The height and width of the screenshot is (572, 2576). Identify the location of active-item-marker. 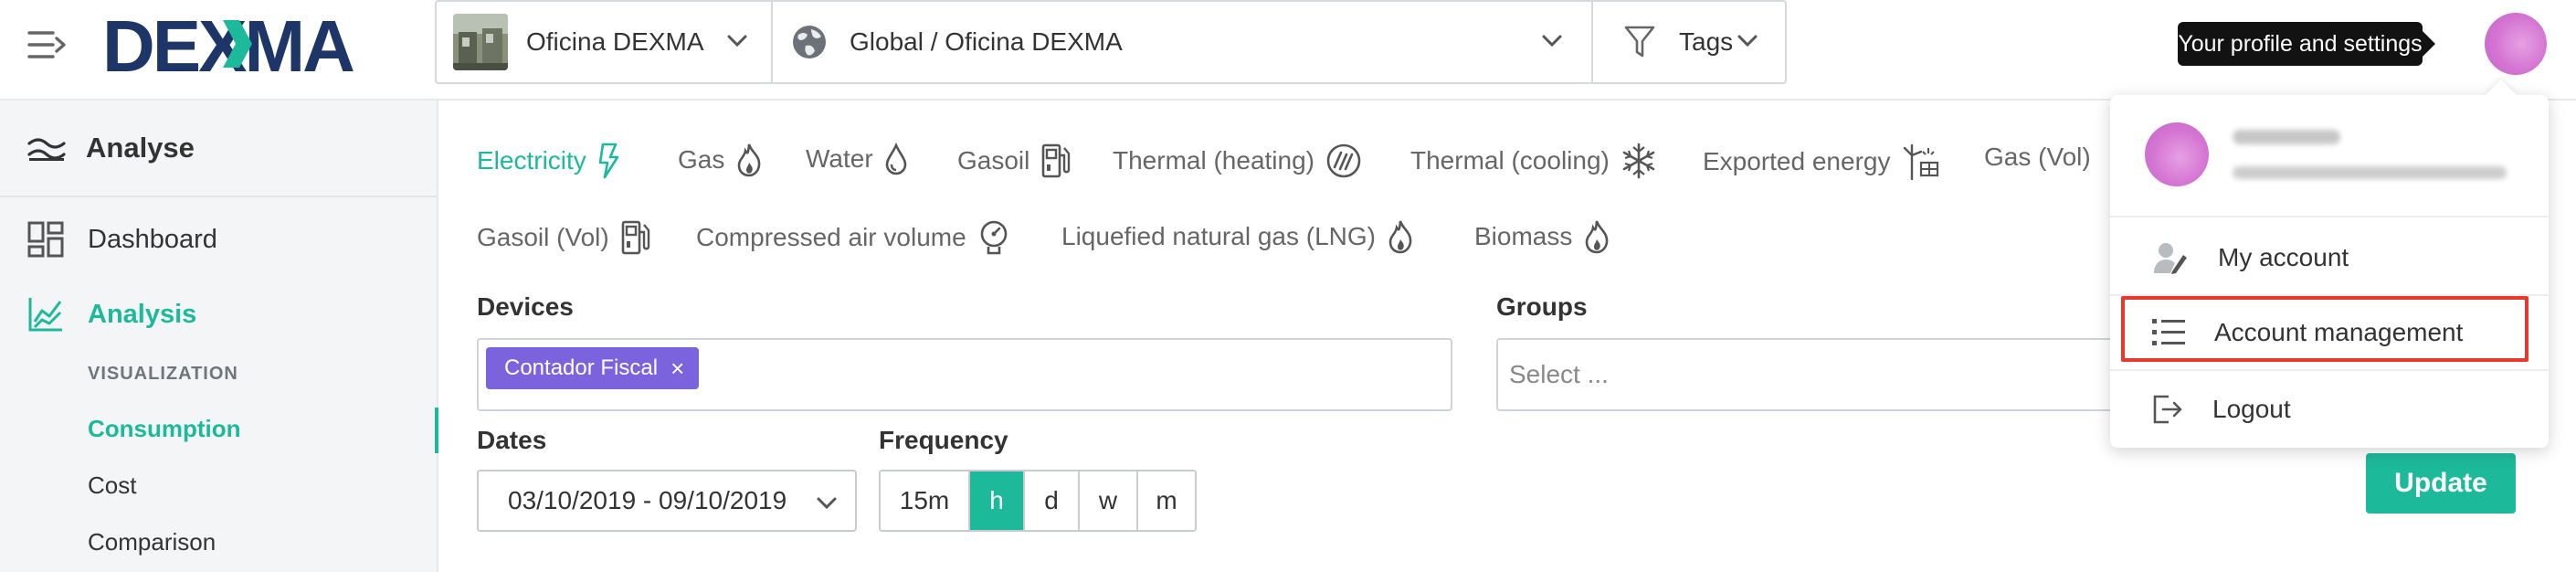
(436, 430).